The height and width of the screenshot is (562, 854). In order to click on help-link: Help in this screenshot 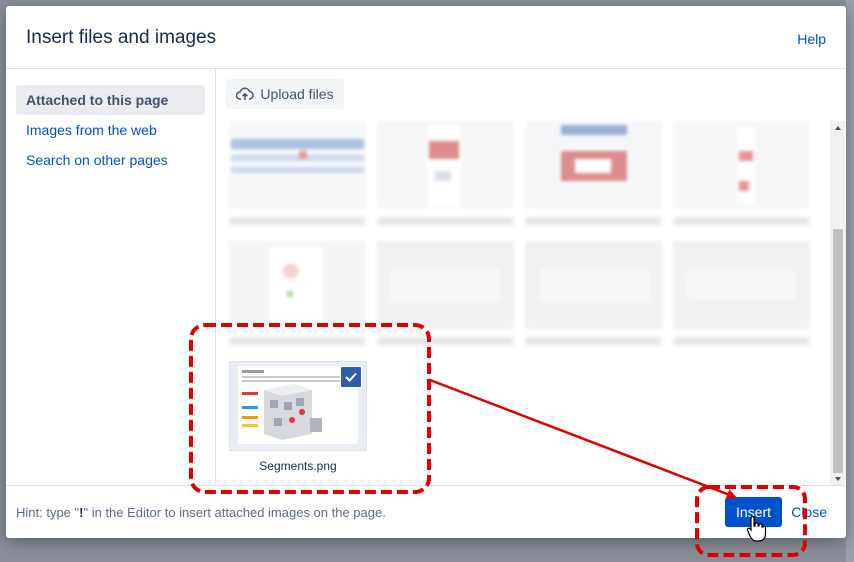, I will do `click(811, 39)`.